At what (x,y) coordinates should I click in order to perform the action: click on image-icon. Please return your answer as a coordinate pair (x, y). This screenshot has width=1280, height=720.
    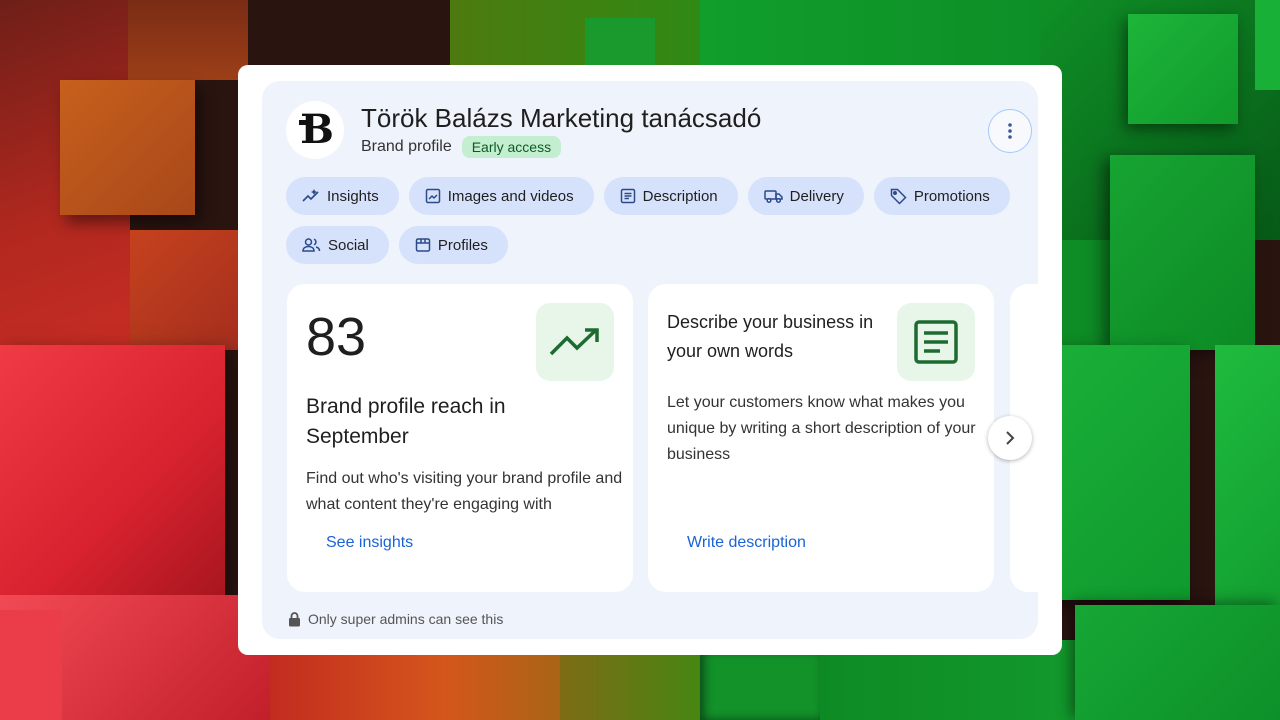
    Looking at the image, I should click on (432, 196).